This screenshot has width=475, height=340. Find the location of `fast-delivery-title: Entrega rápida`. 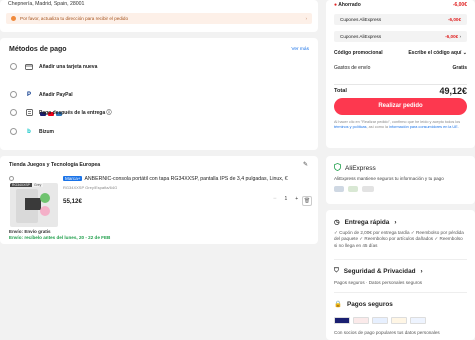

fast-delivery-title: Entrega rápida is located at coordinates (367, 222).